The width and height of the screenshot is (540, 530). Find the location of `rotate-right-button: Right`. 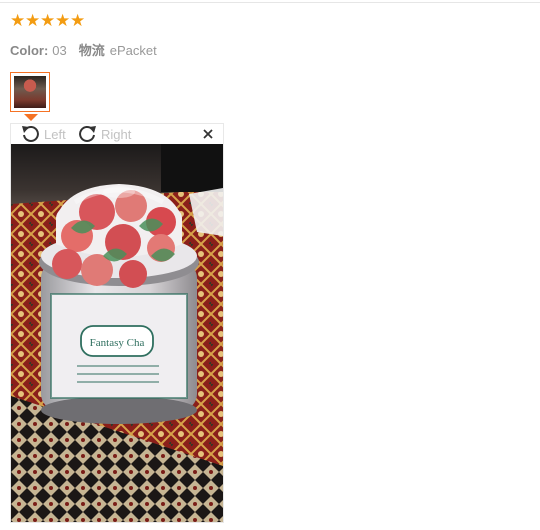

rotate-right-button: Right is located at coordinates (104, 134).